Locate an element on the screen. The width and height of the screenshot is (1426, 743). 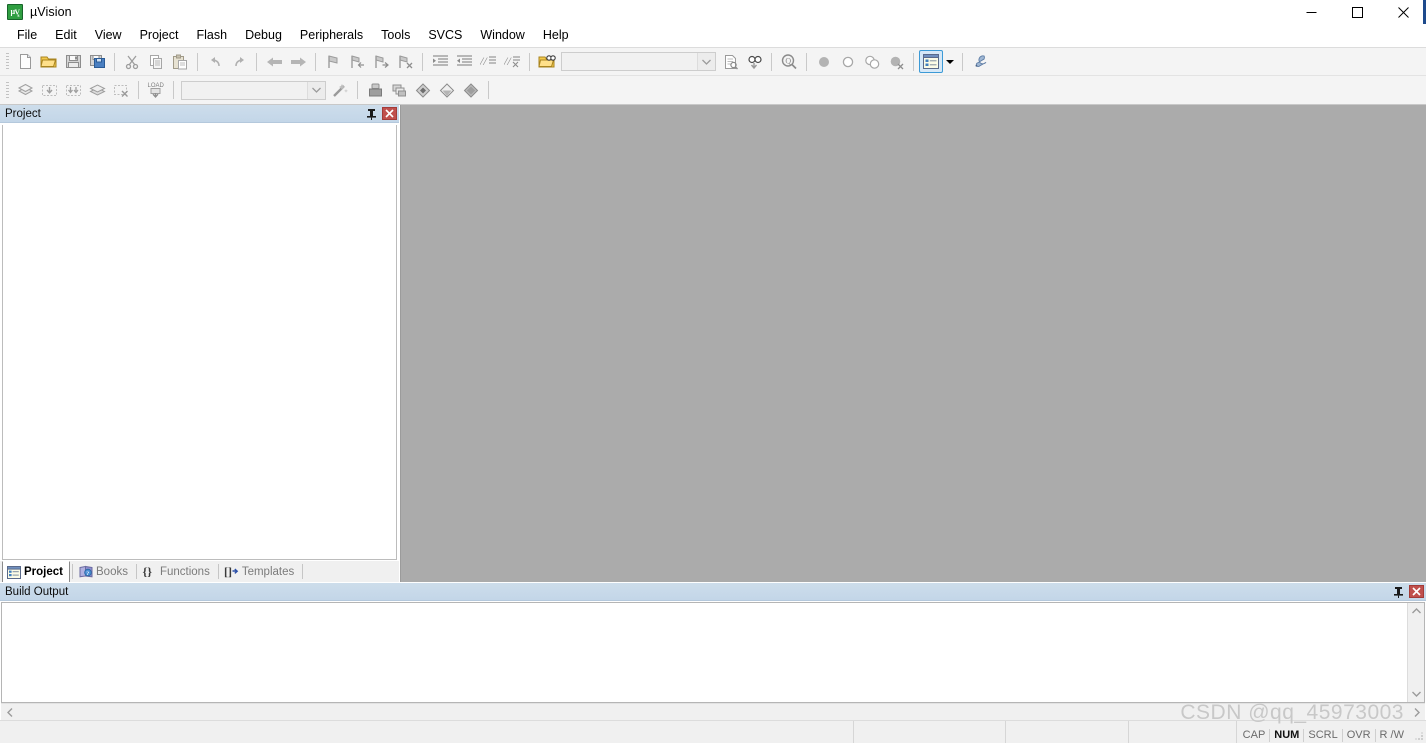
toolbars: // // Q LOAD is located at coordinates (713, 76).